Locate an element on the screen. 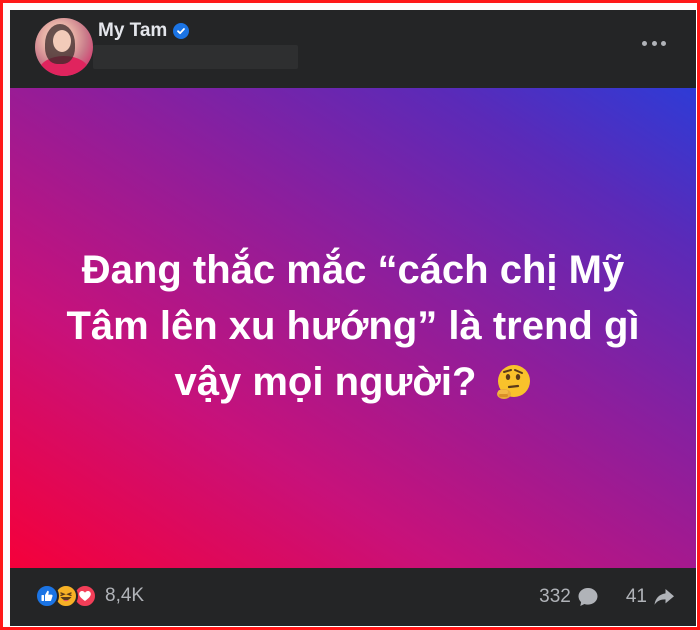 This screenshot has width=700, height=630. engagement-stats: 332 41 is located at coordinates (607, 597).